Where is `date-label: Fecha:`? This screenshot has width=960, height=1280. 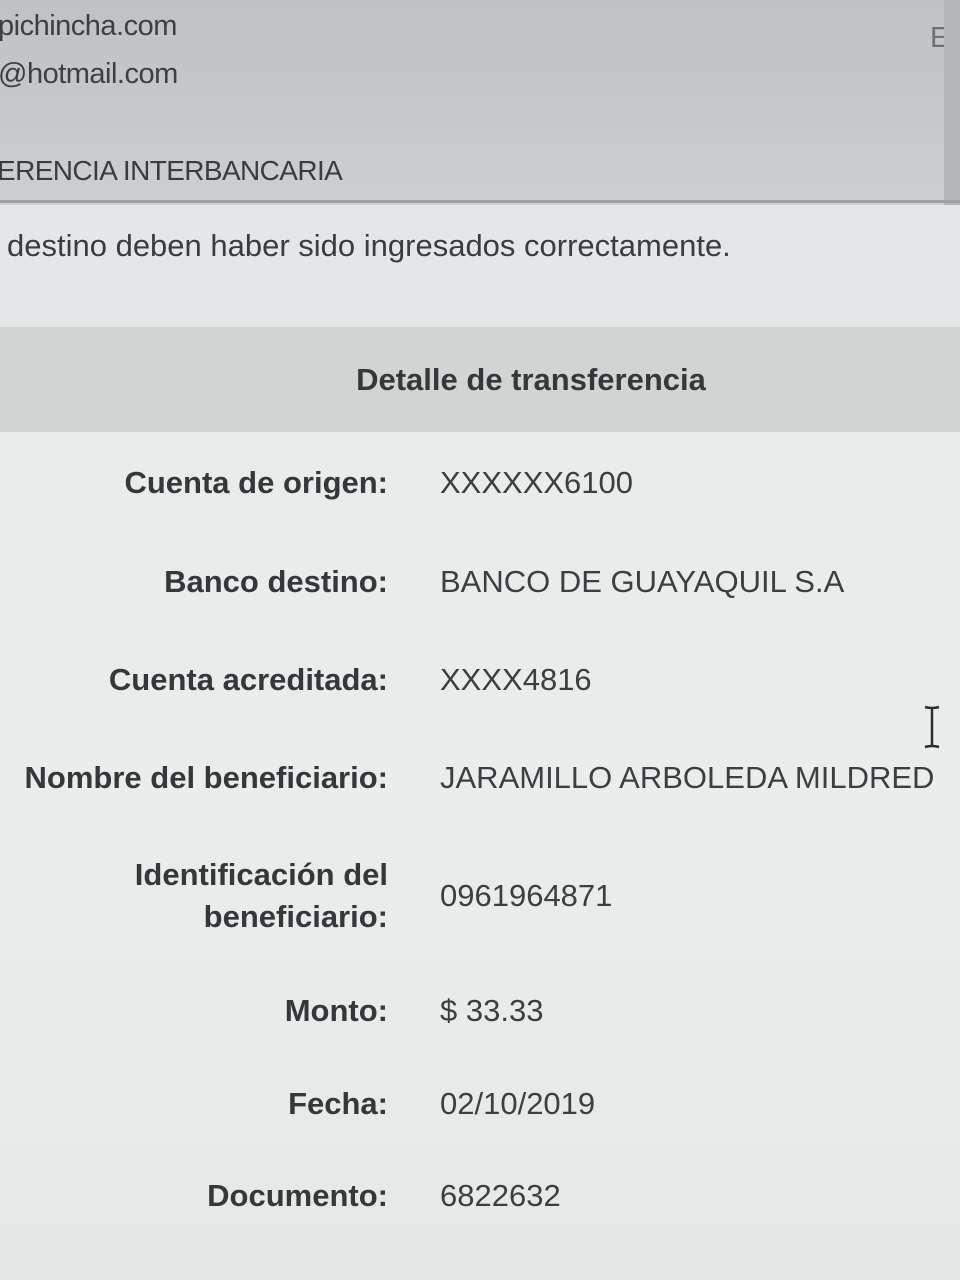
date-label: Fecha: is located at coordinates (338, 1103).